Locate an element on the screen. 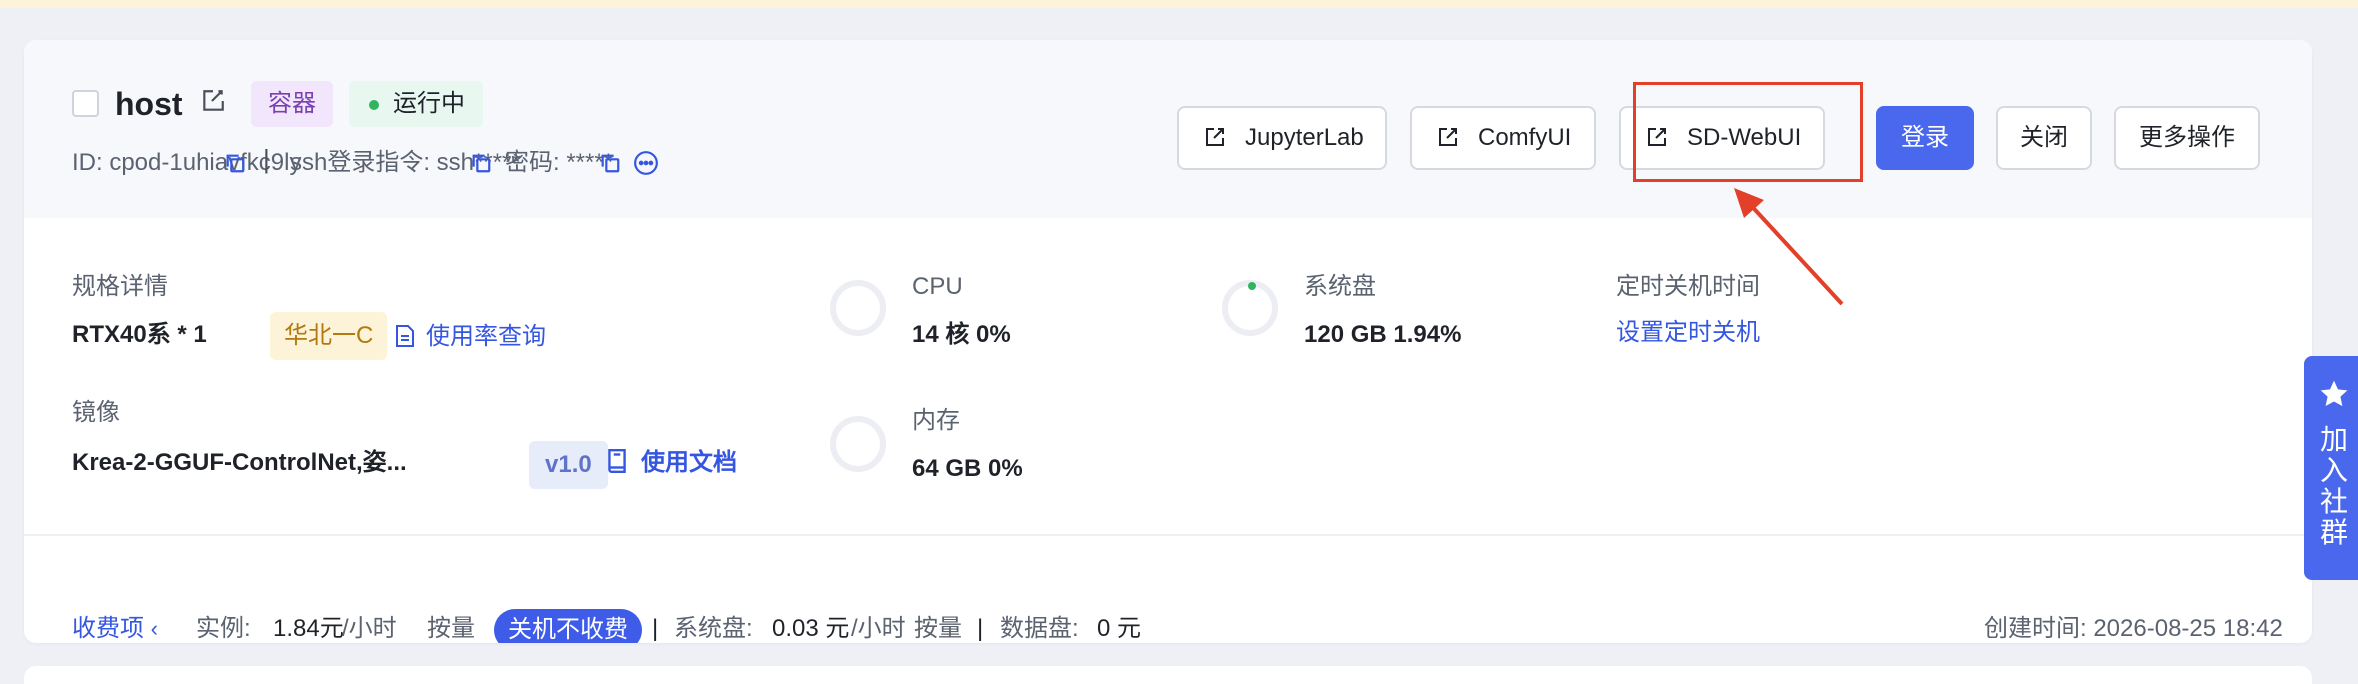 This screenshot has height=684, width=2358. instance-price-label: 实例: is located at coordinates (223, 628).